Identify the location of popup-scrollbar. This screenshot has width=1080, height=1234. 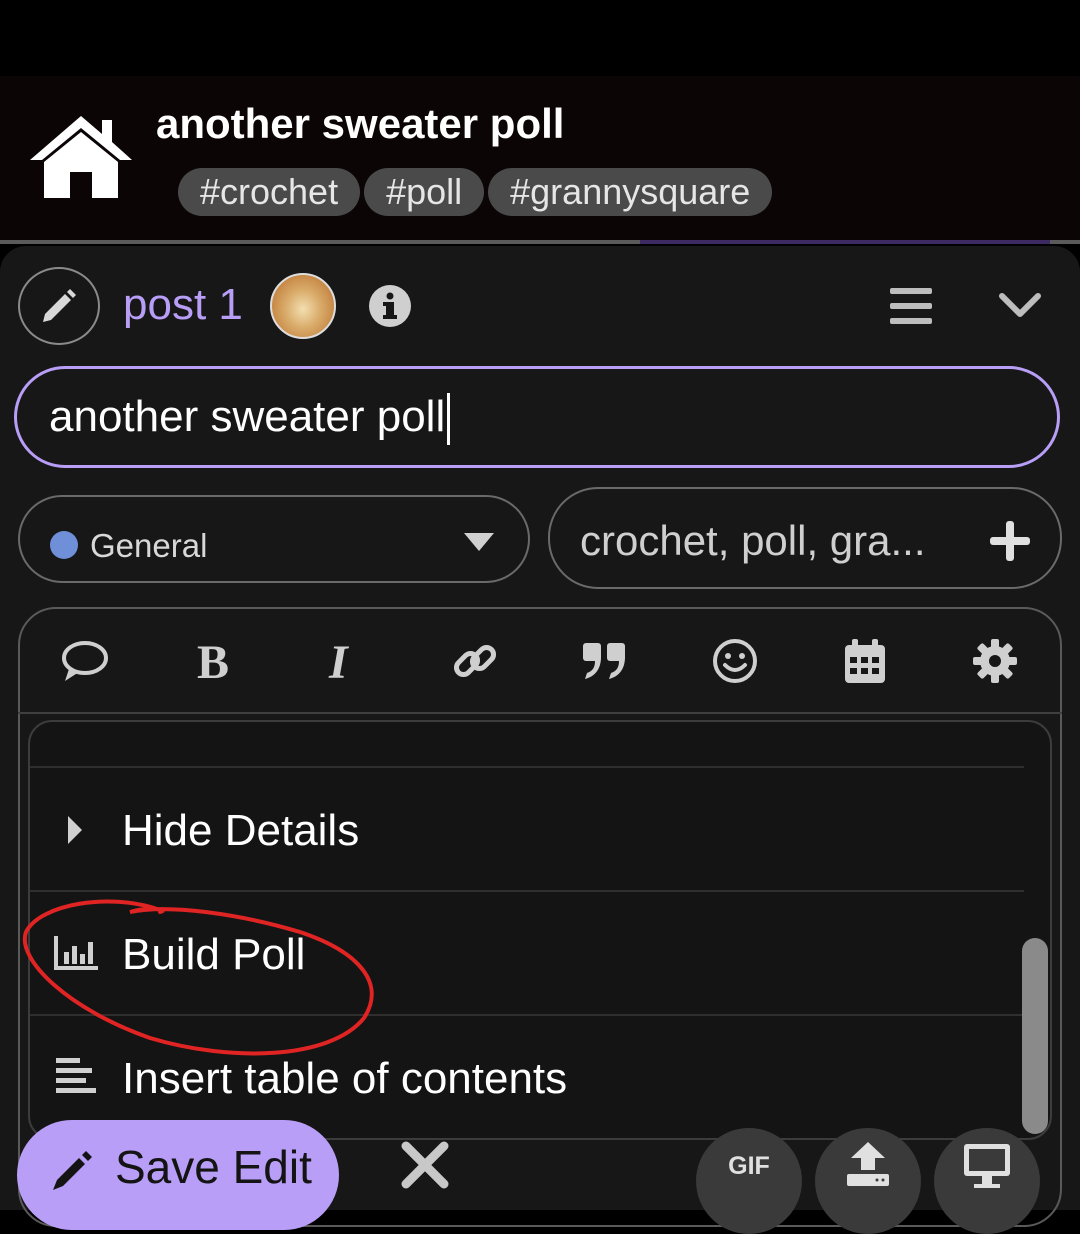
(1035, 1036).